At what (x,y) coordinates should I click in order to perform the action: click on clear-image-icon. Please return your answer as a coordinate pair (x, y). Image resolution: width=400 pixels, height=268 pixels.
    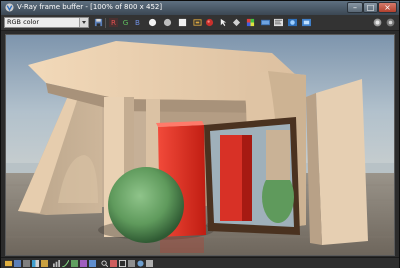
    Looking at the image, I should click on (182, 22).